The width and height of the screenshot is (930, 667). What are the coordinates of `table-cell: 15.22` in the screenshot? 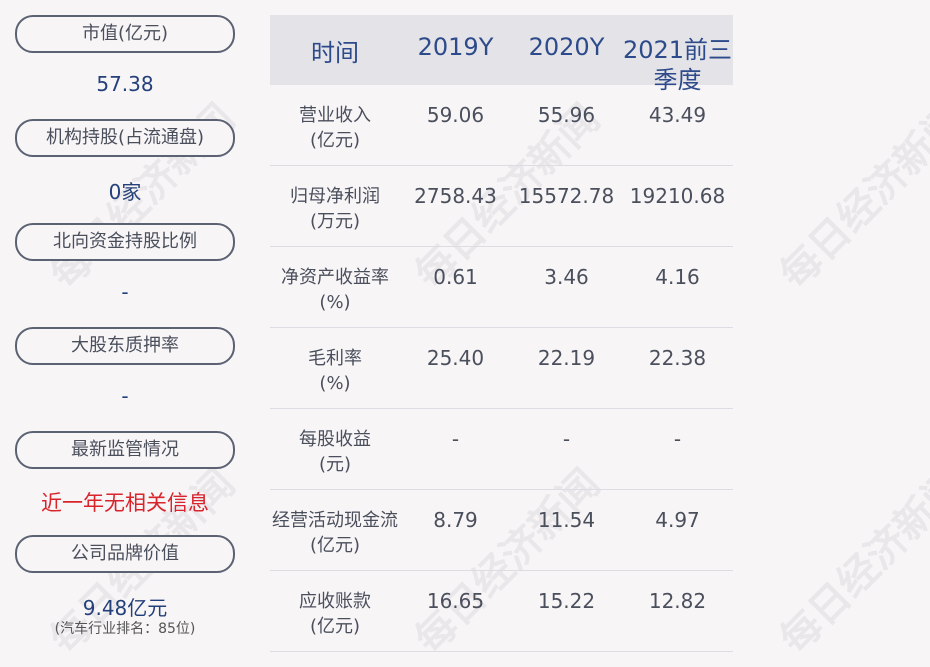 It's located at (566, 601).